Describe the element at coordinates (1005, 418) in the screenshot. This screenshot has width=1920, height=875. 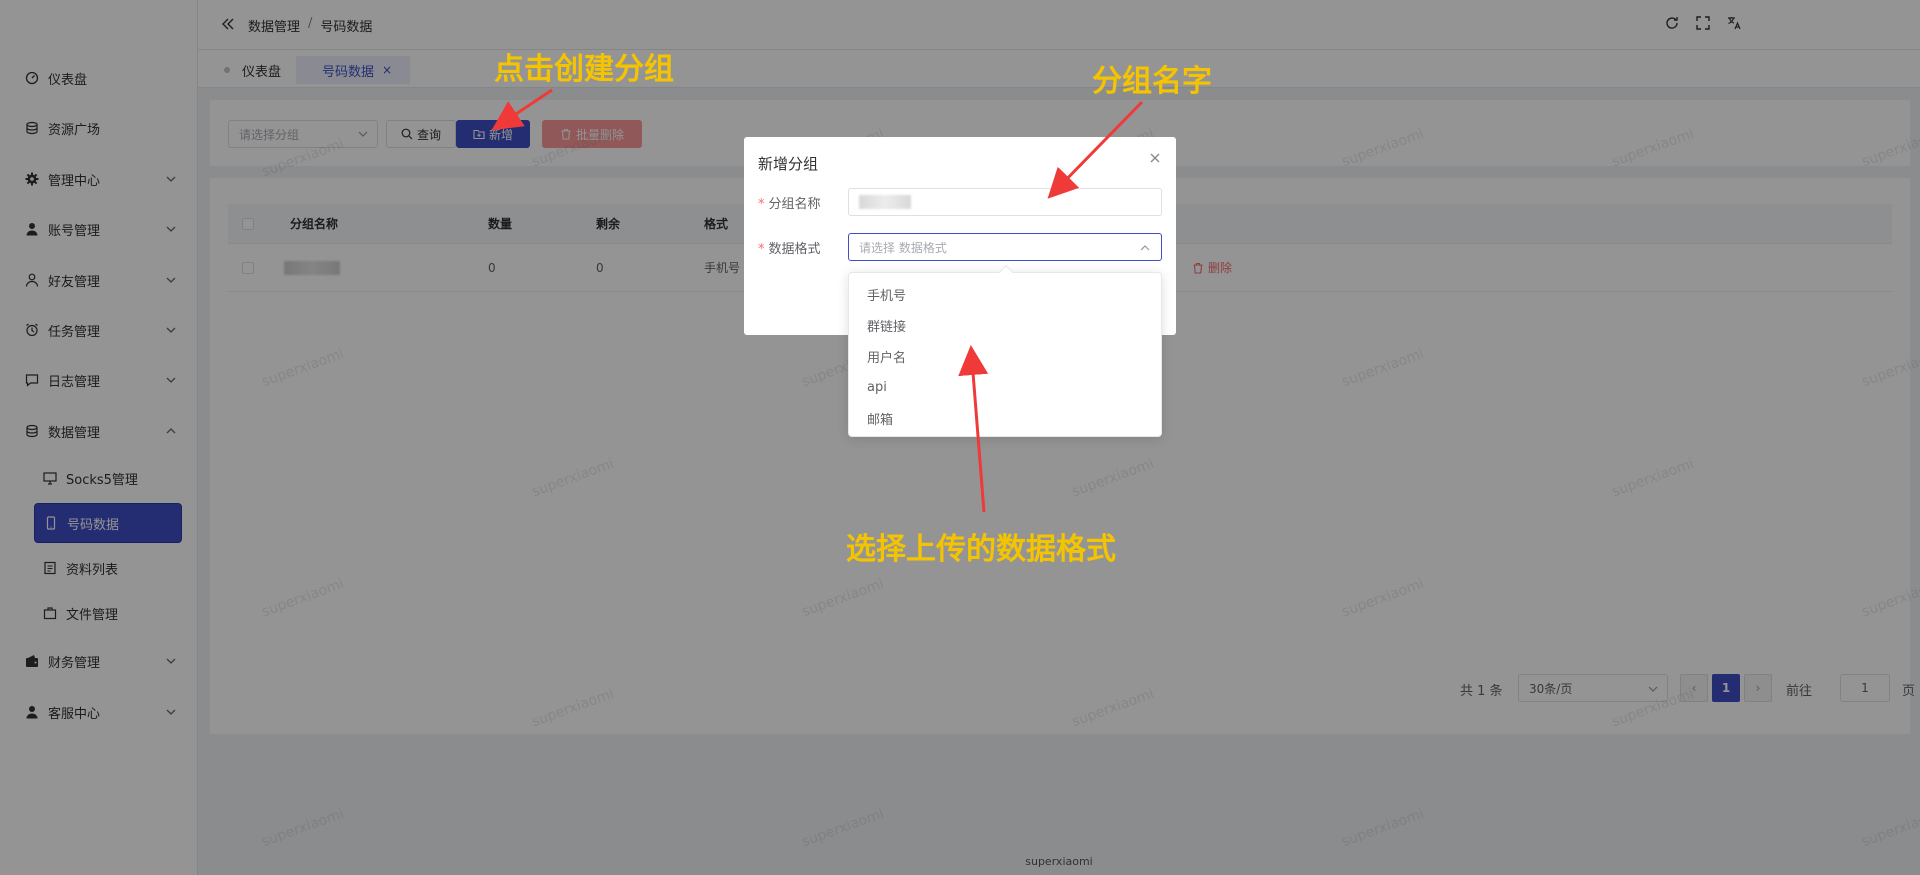
I see `dropdown-option-email: 邮箱` at that location.